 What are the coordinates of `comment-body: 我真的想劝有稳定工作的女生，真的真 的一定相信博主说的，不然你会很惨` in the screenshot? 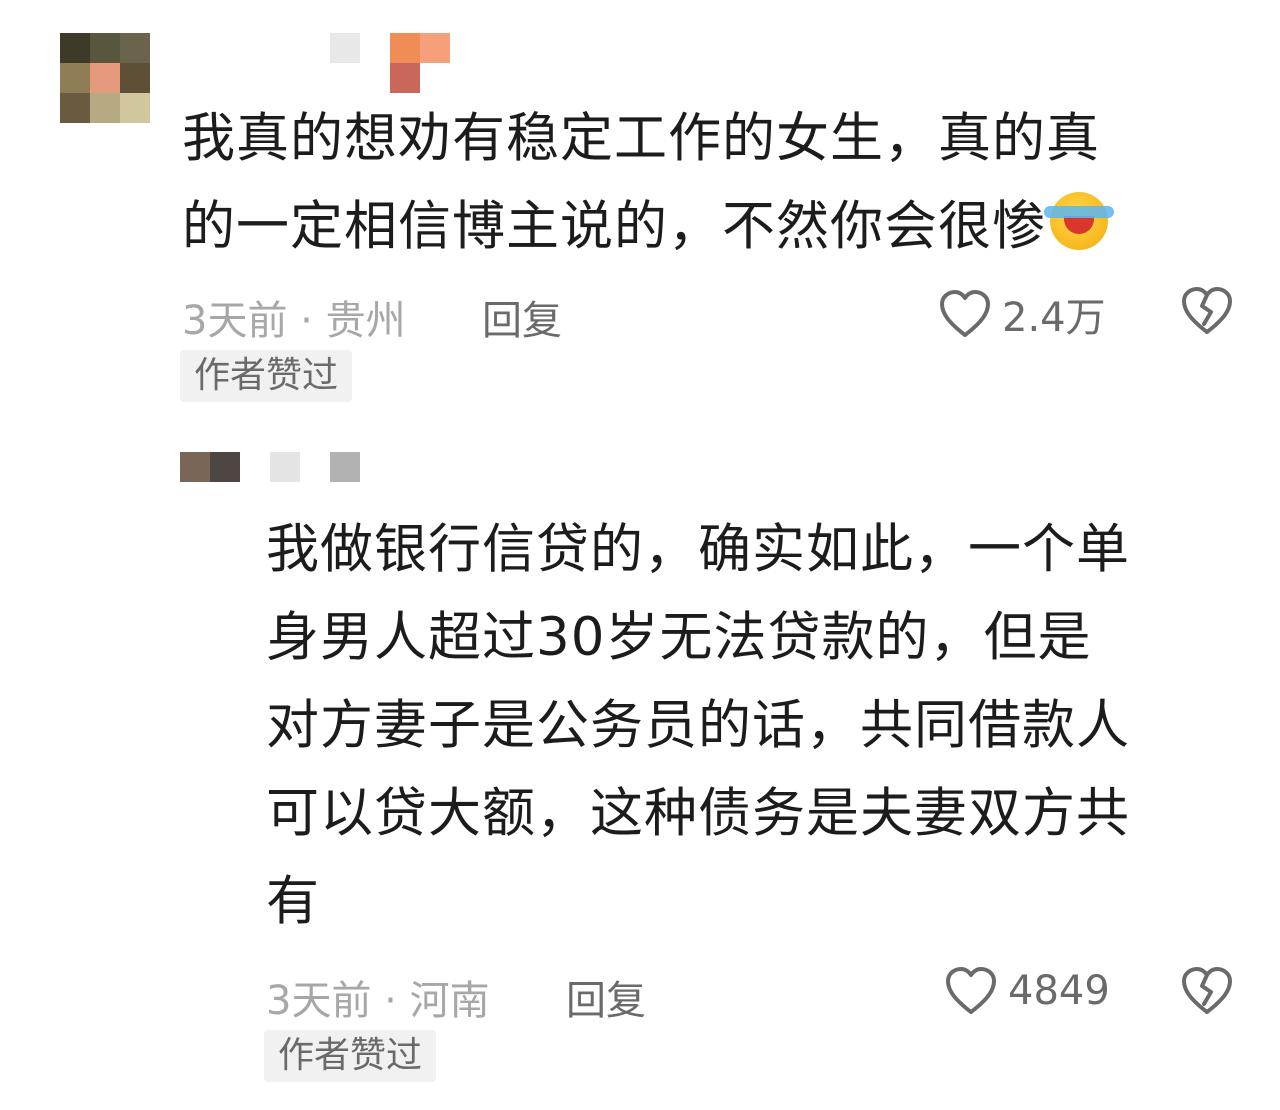 It's located at (648, 183).